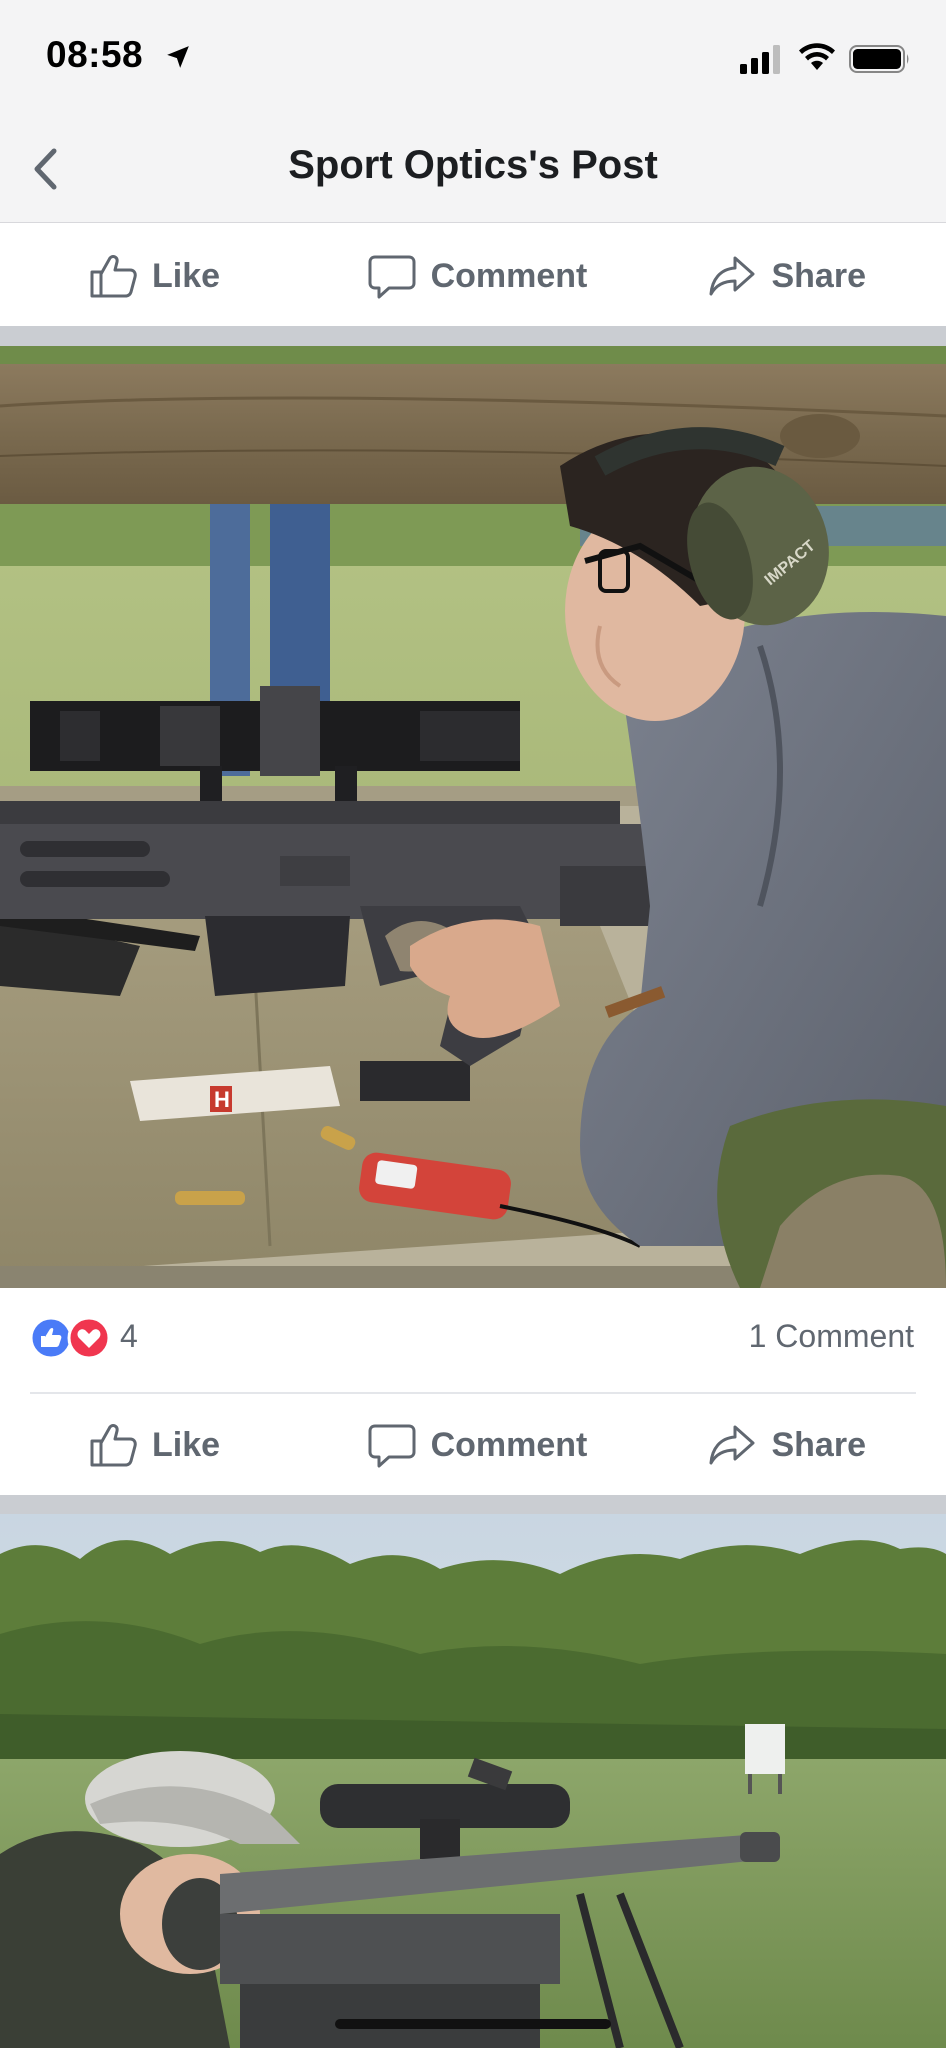 The width and height of the screenshot is (946, 2048). Describe the element at coordinates (473, 1393) in the screenshot. I see `divider` at that location.